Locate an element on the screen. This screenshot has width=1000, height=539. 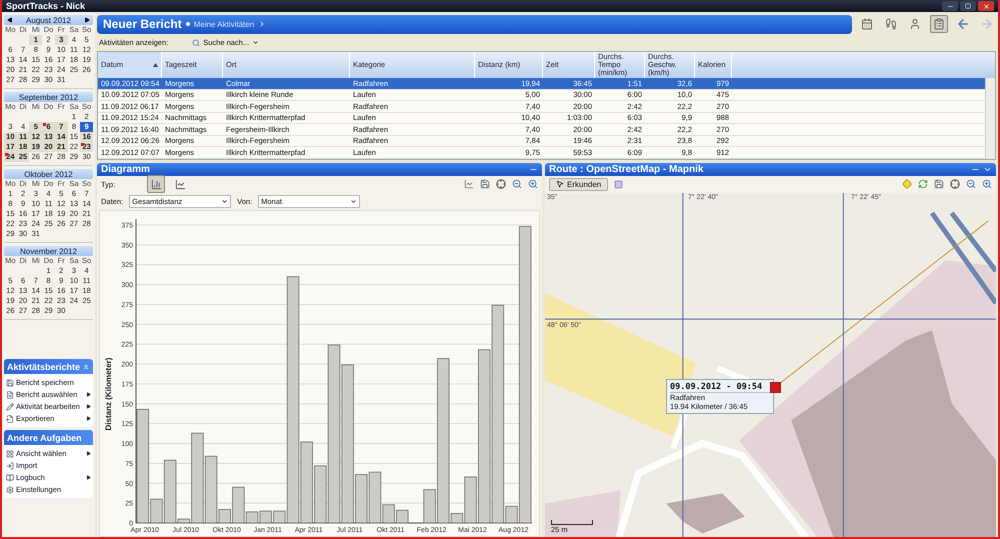
view-button is located at coordinates (939, 24).